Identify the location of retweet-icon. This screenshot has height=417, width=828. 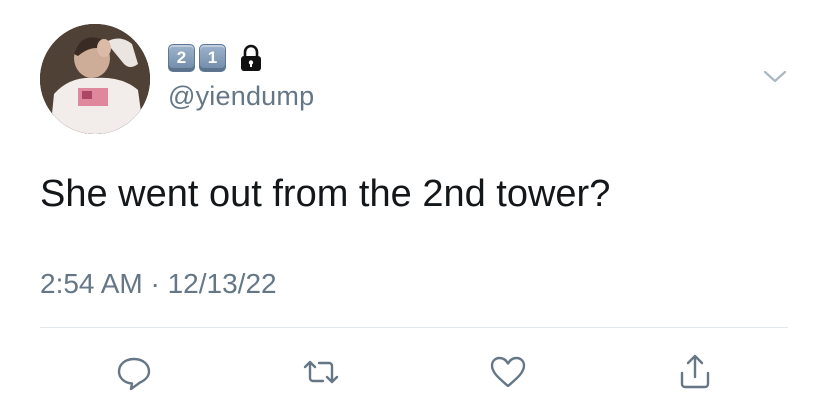
(321, 372).